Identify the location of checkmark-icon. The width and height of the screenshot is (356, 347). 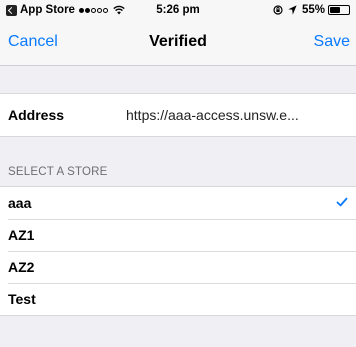
(342, 202).